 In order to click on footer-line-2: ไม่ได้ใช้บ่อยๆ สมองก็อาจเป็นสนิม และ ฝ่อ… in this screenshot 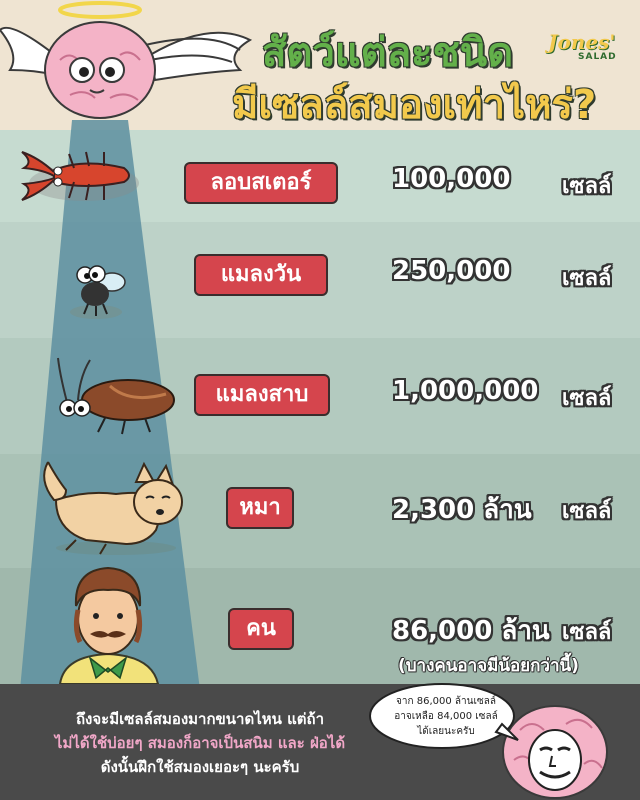, I will do `click(200, 743)`.